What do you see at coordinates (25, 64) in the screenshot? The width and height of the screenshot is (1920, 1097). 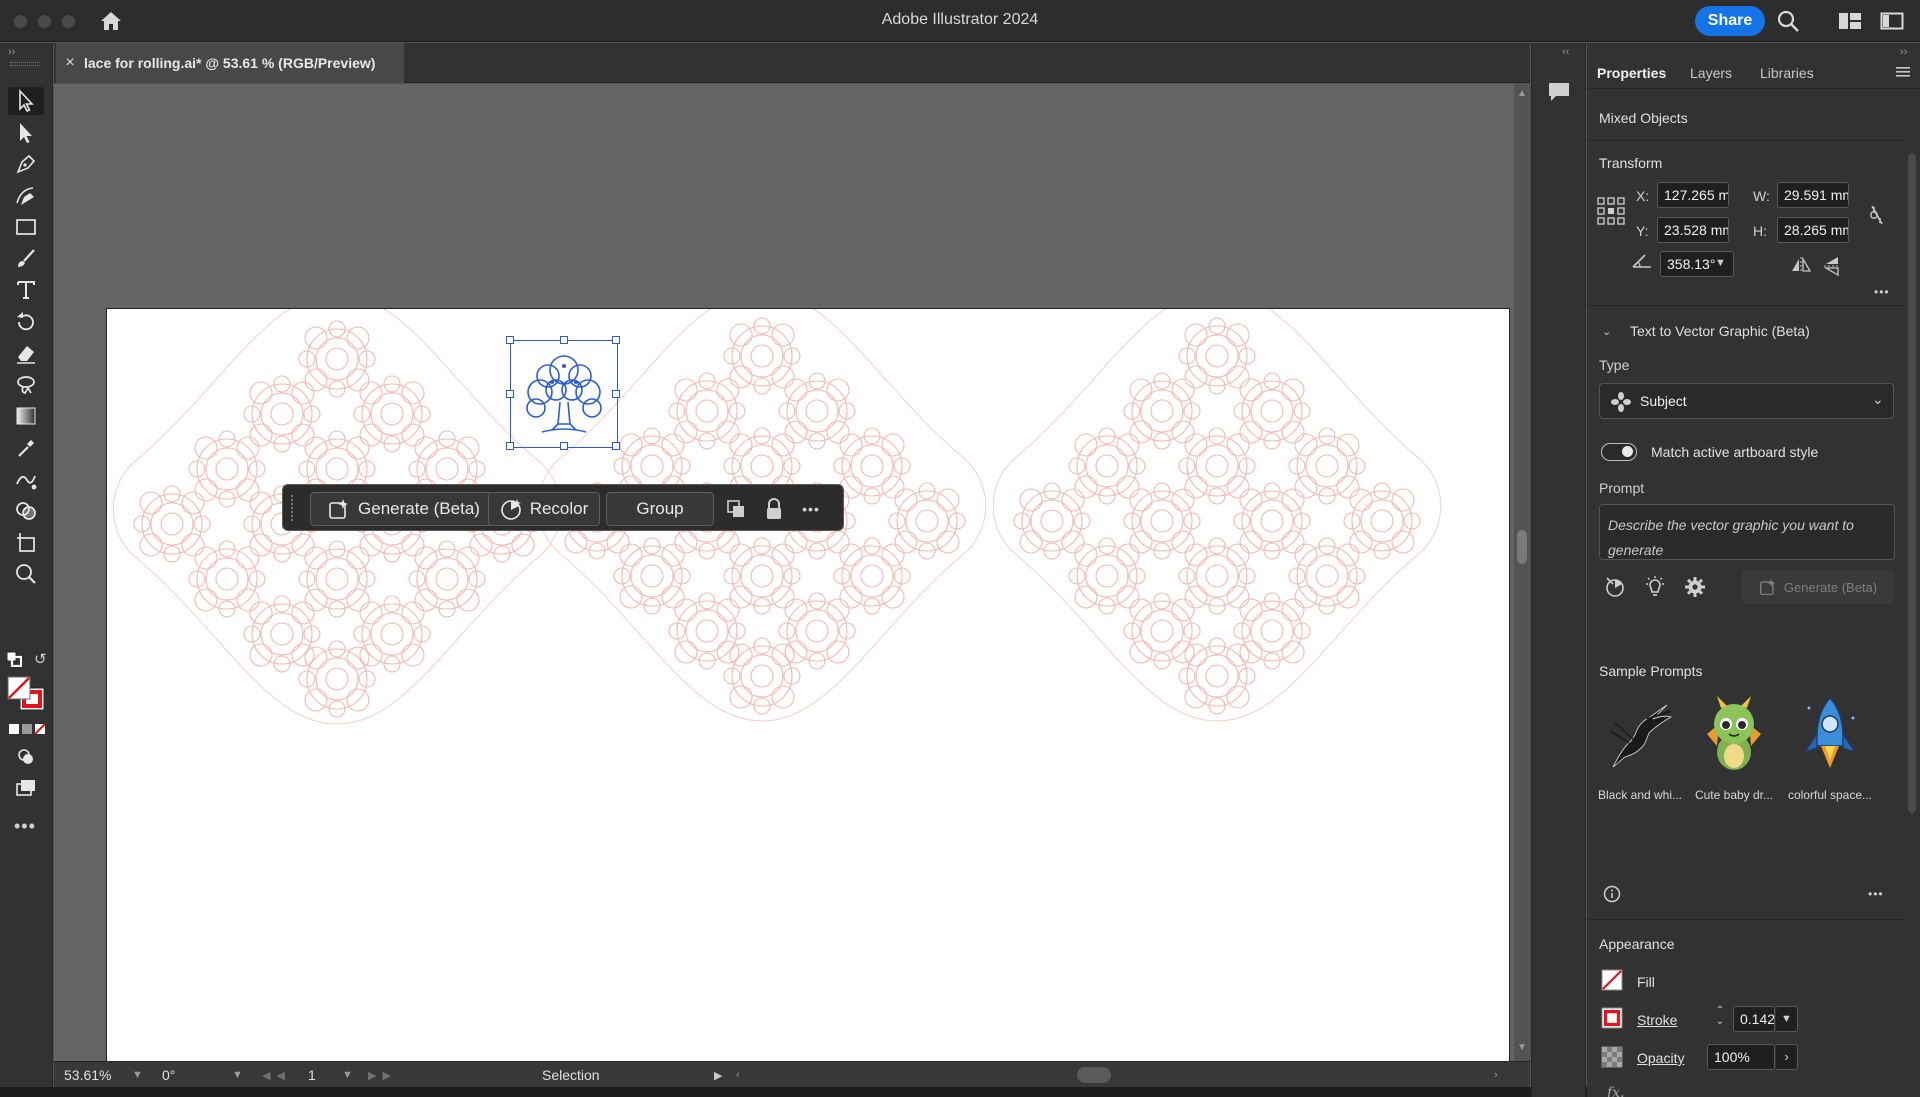 I see `toolbar-grip` at bounding box center [25, 64].